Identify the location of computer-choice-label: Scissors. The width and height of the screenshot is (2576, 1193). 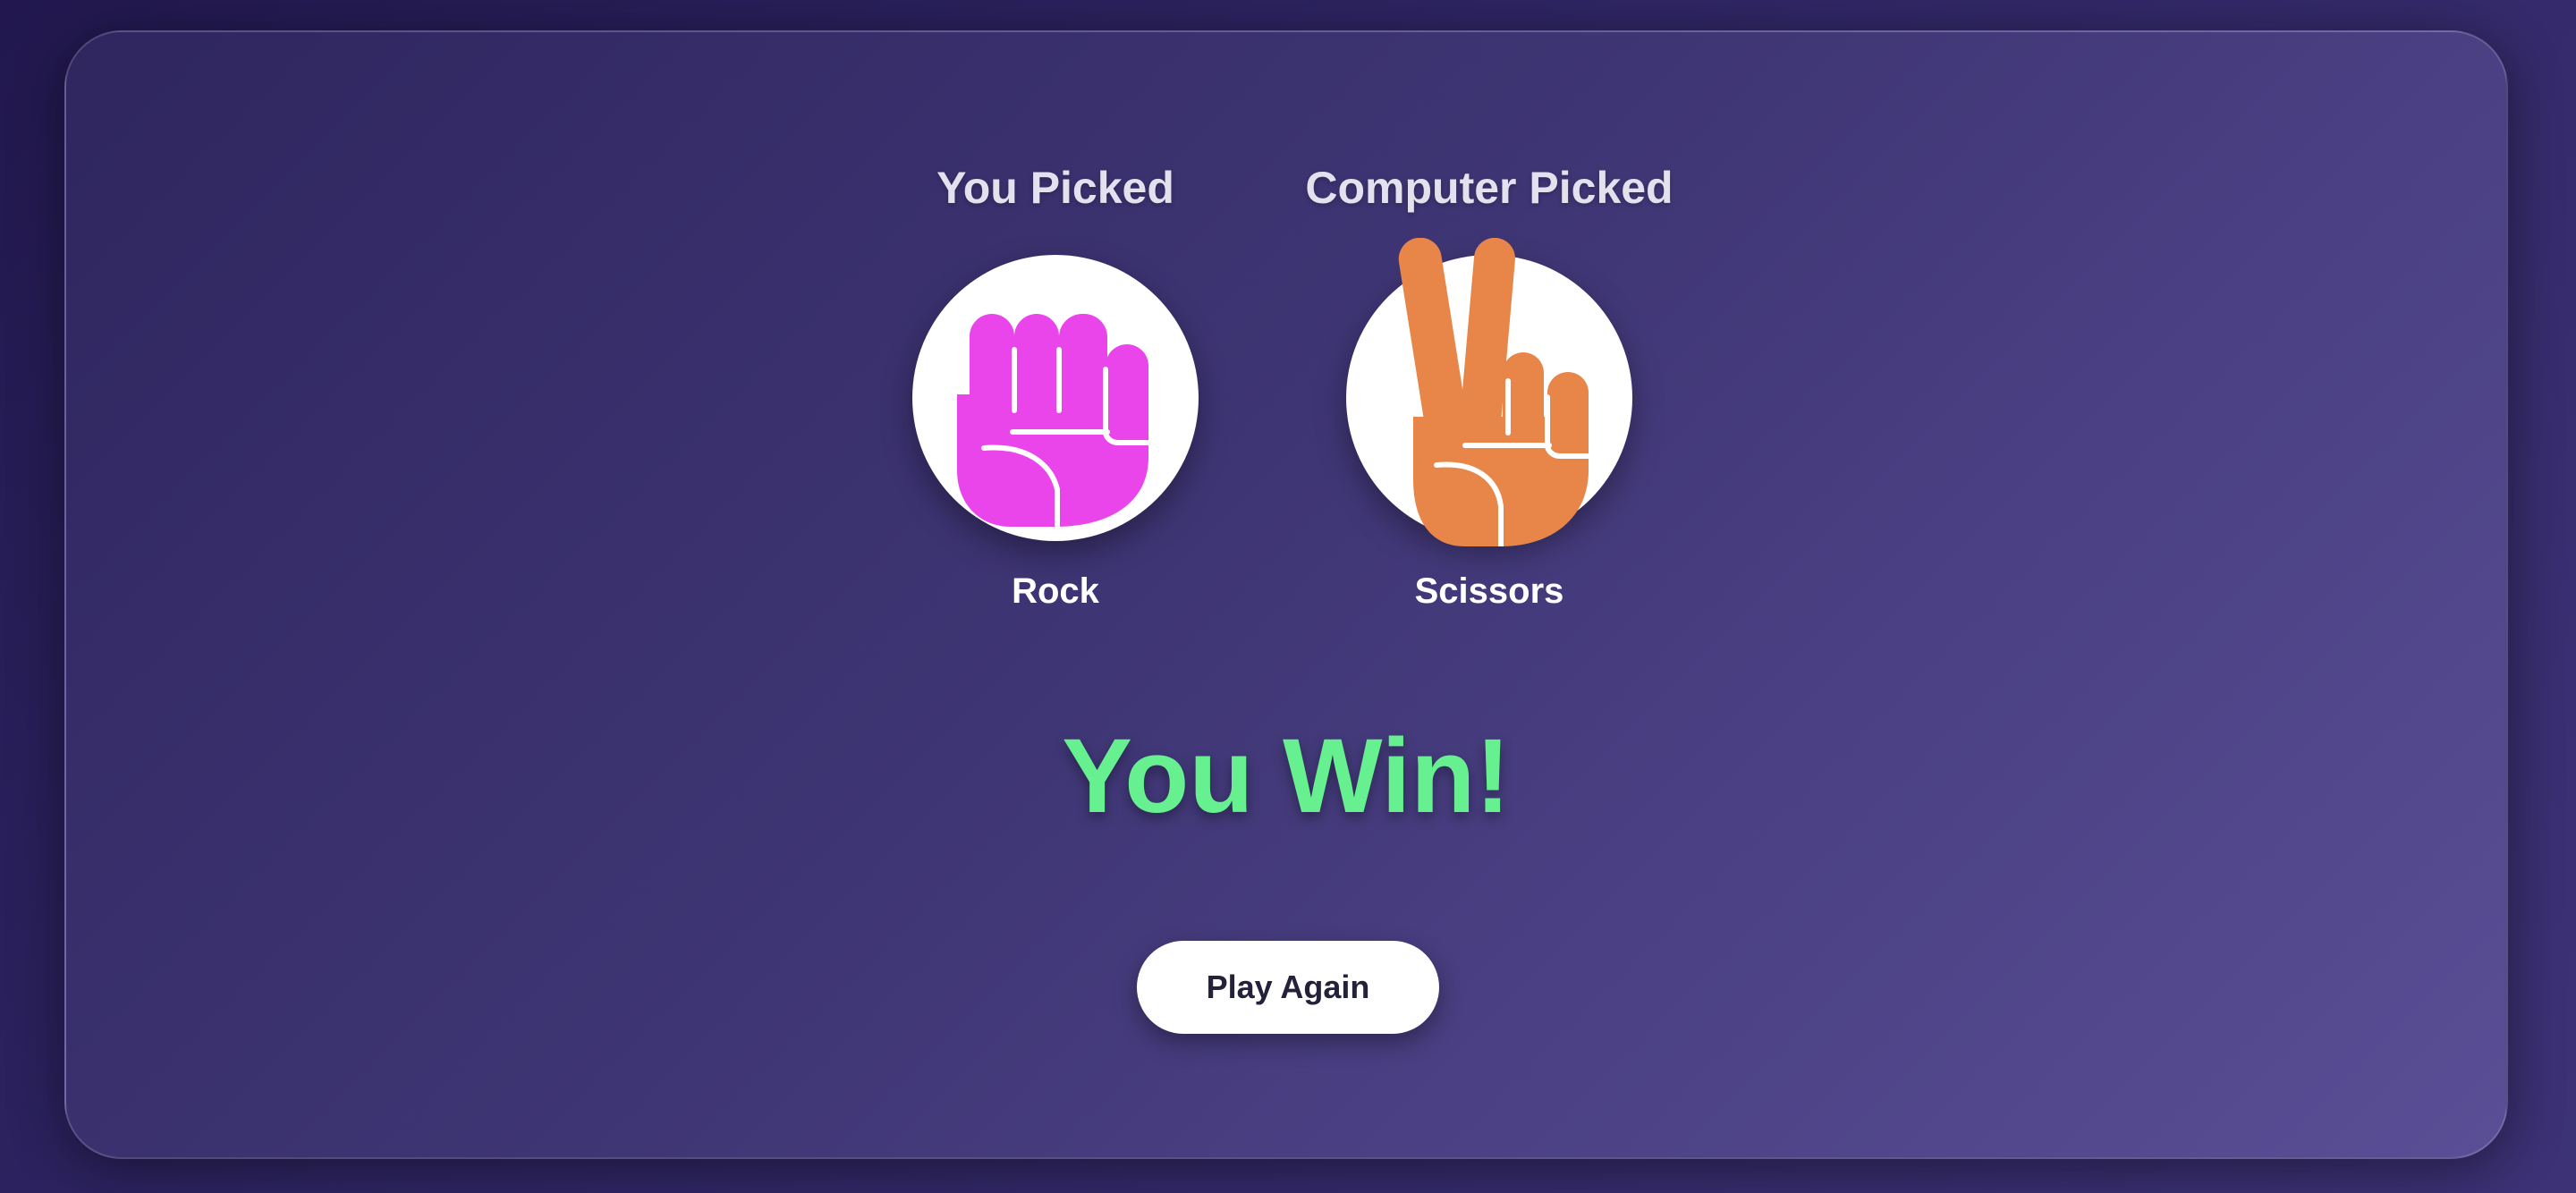
(1489, 591).